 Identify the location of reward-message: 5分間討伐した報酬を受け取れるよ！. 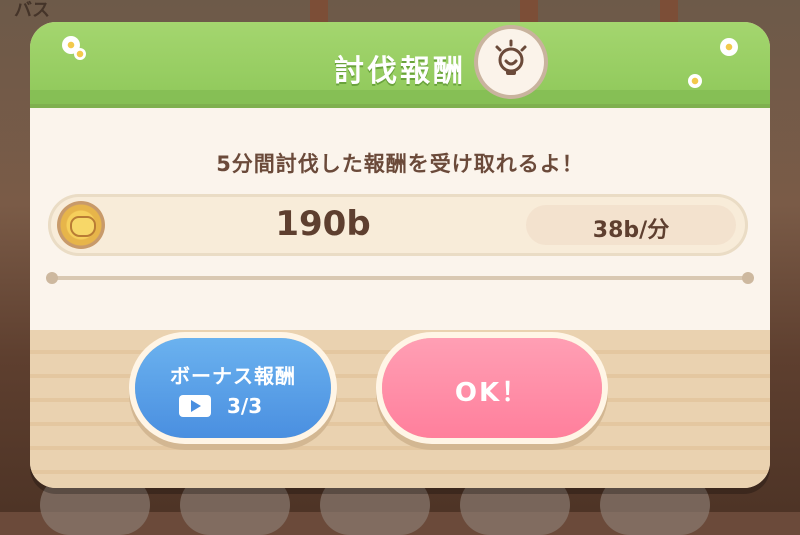
(400, 164).